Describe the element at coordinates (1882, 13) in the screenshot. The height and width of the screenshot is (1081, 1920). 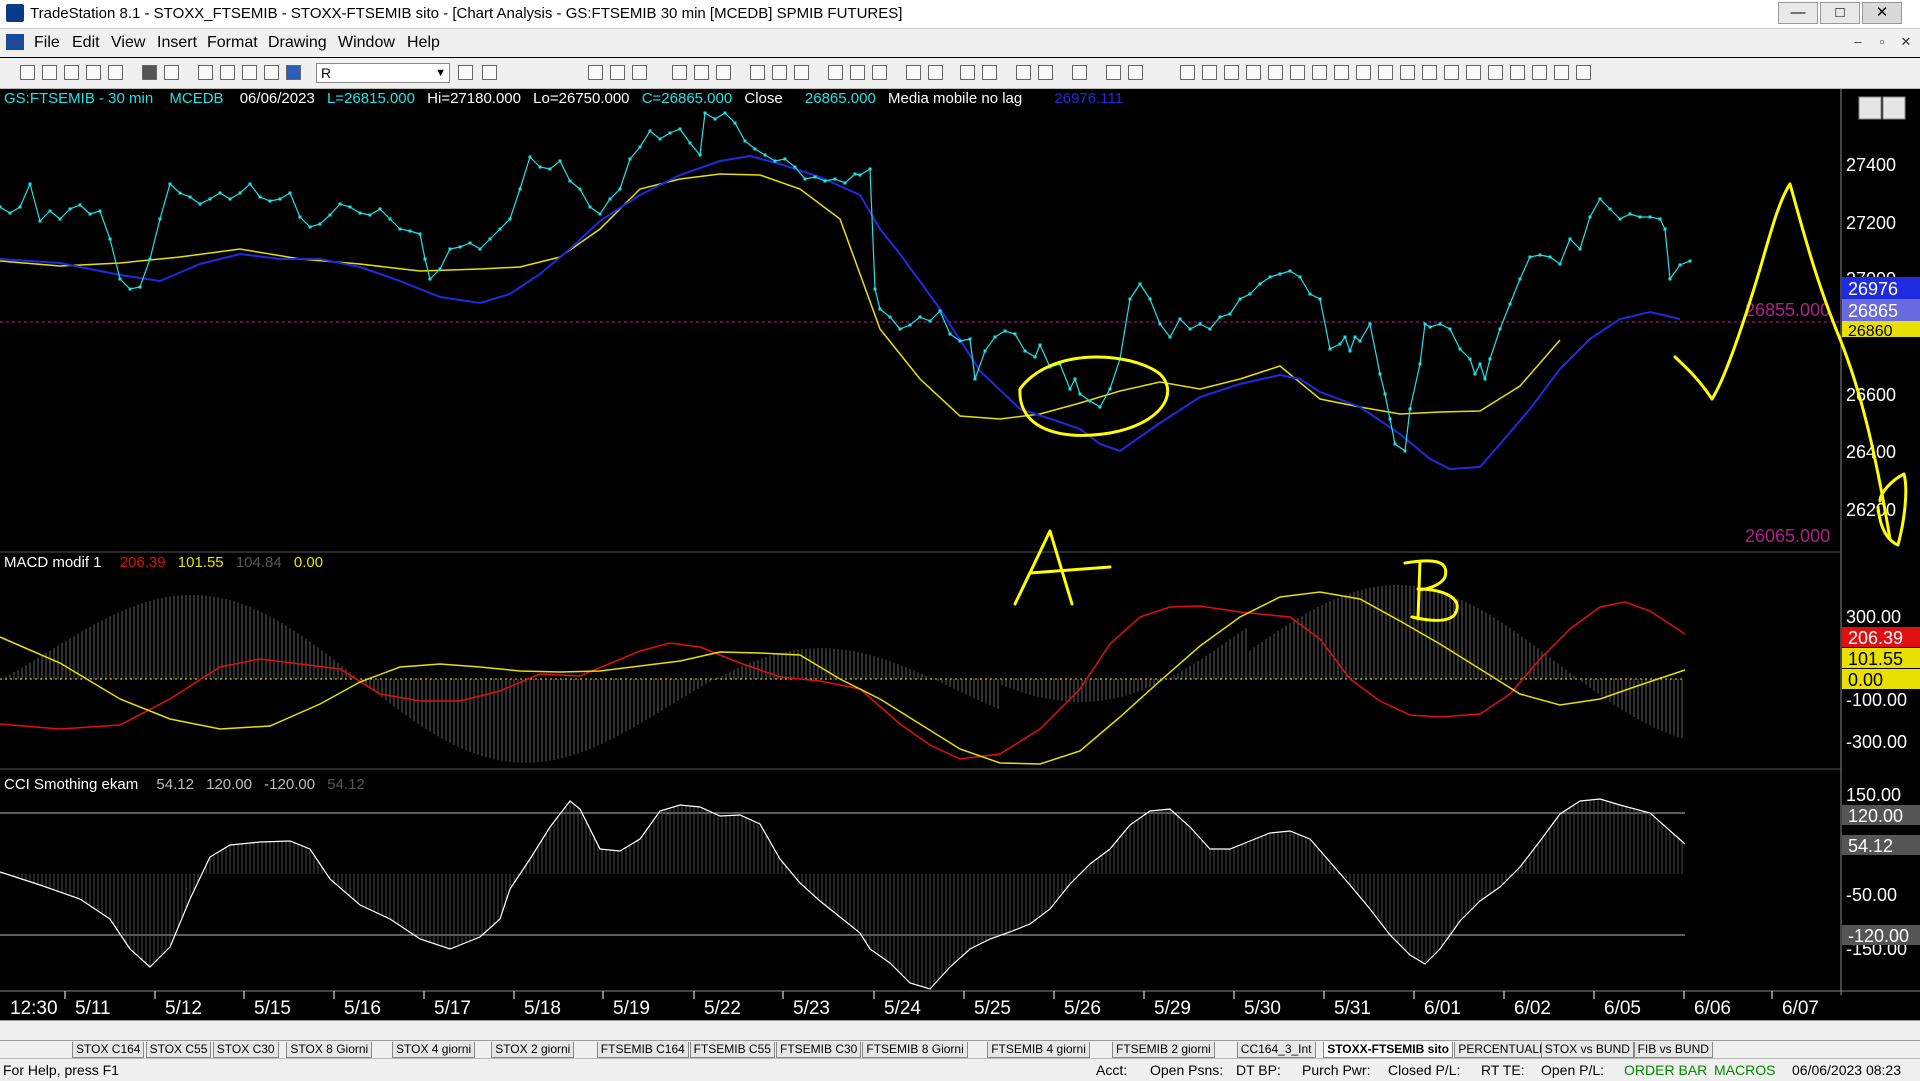
I see `close-button: ✕` at that location.